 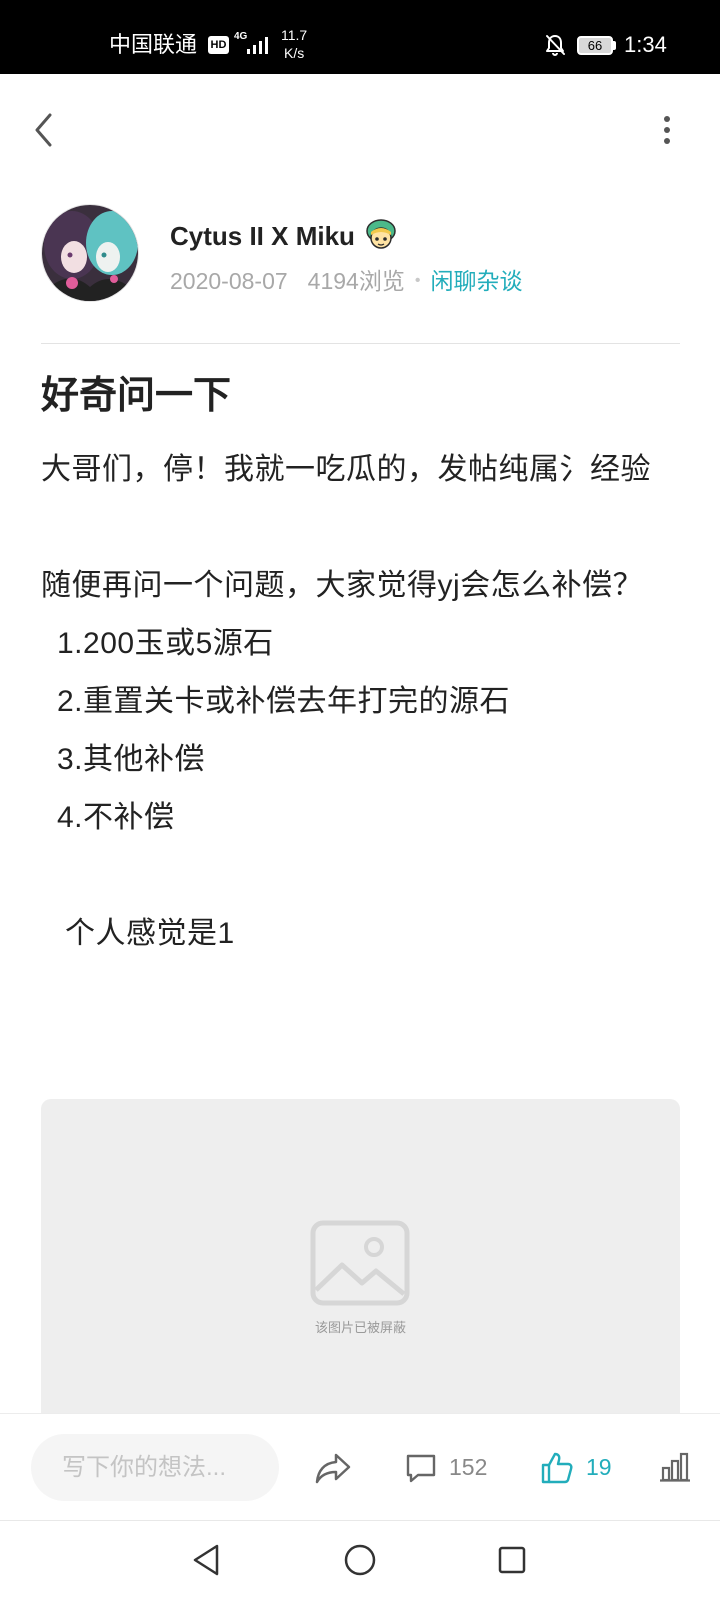 What do you see at coordinates (445, 1467) in the screenshot?
I see `comment-button: 152` at bounding box center [445, 1467].